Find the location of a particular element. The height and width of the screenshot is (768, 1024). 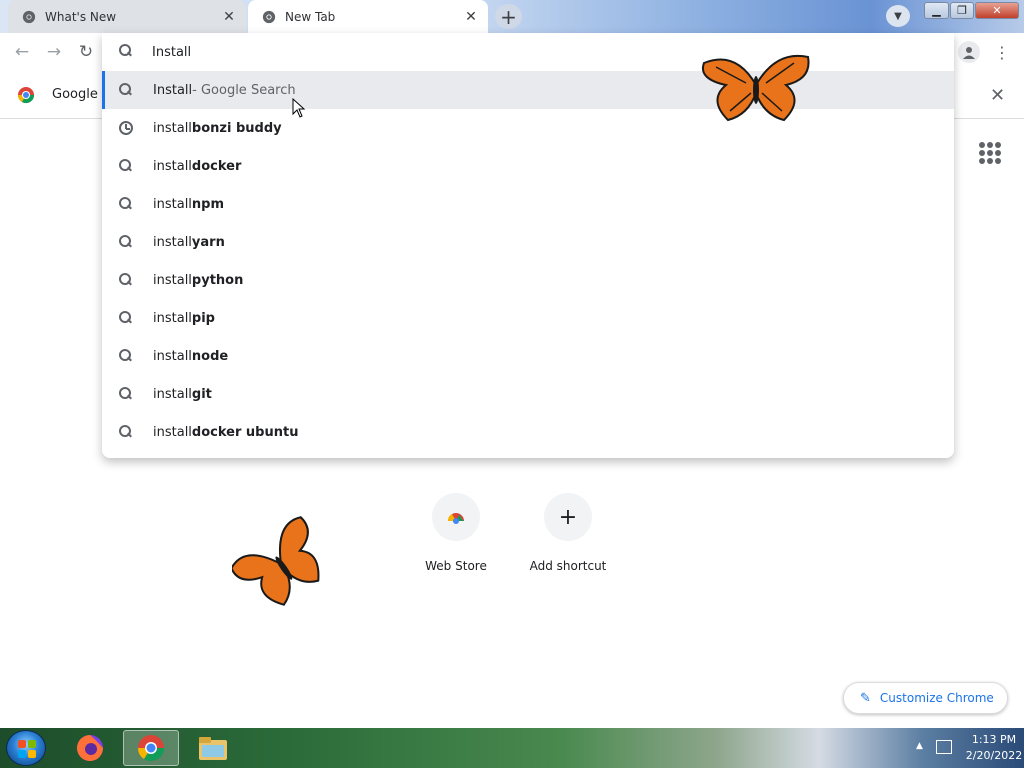

tab-title: What's New is located at coordinates (81, 16).